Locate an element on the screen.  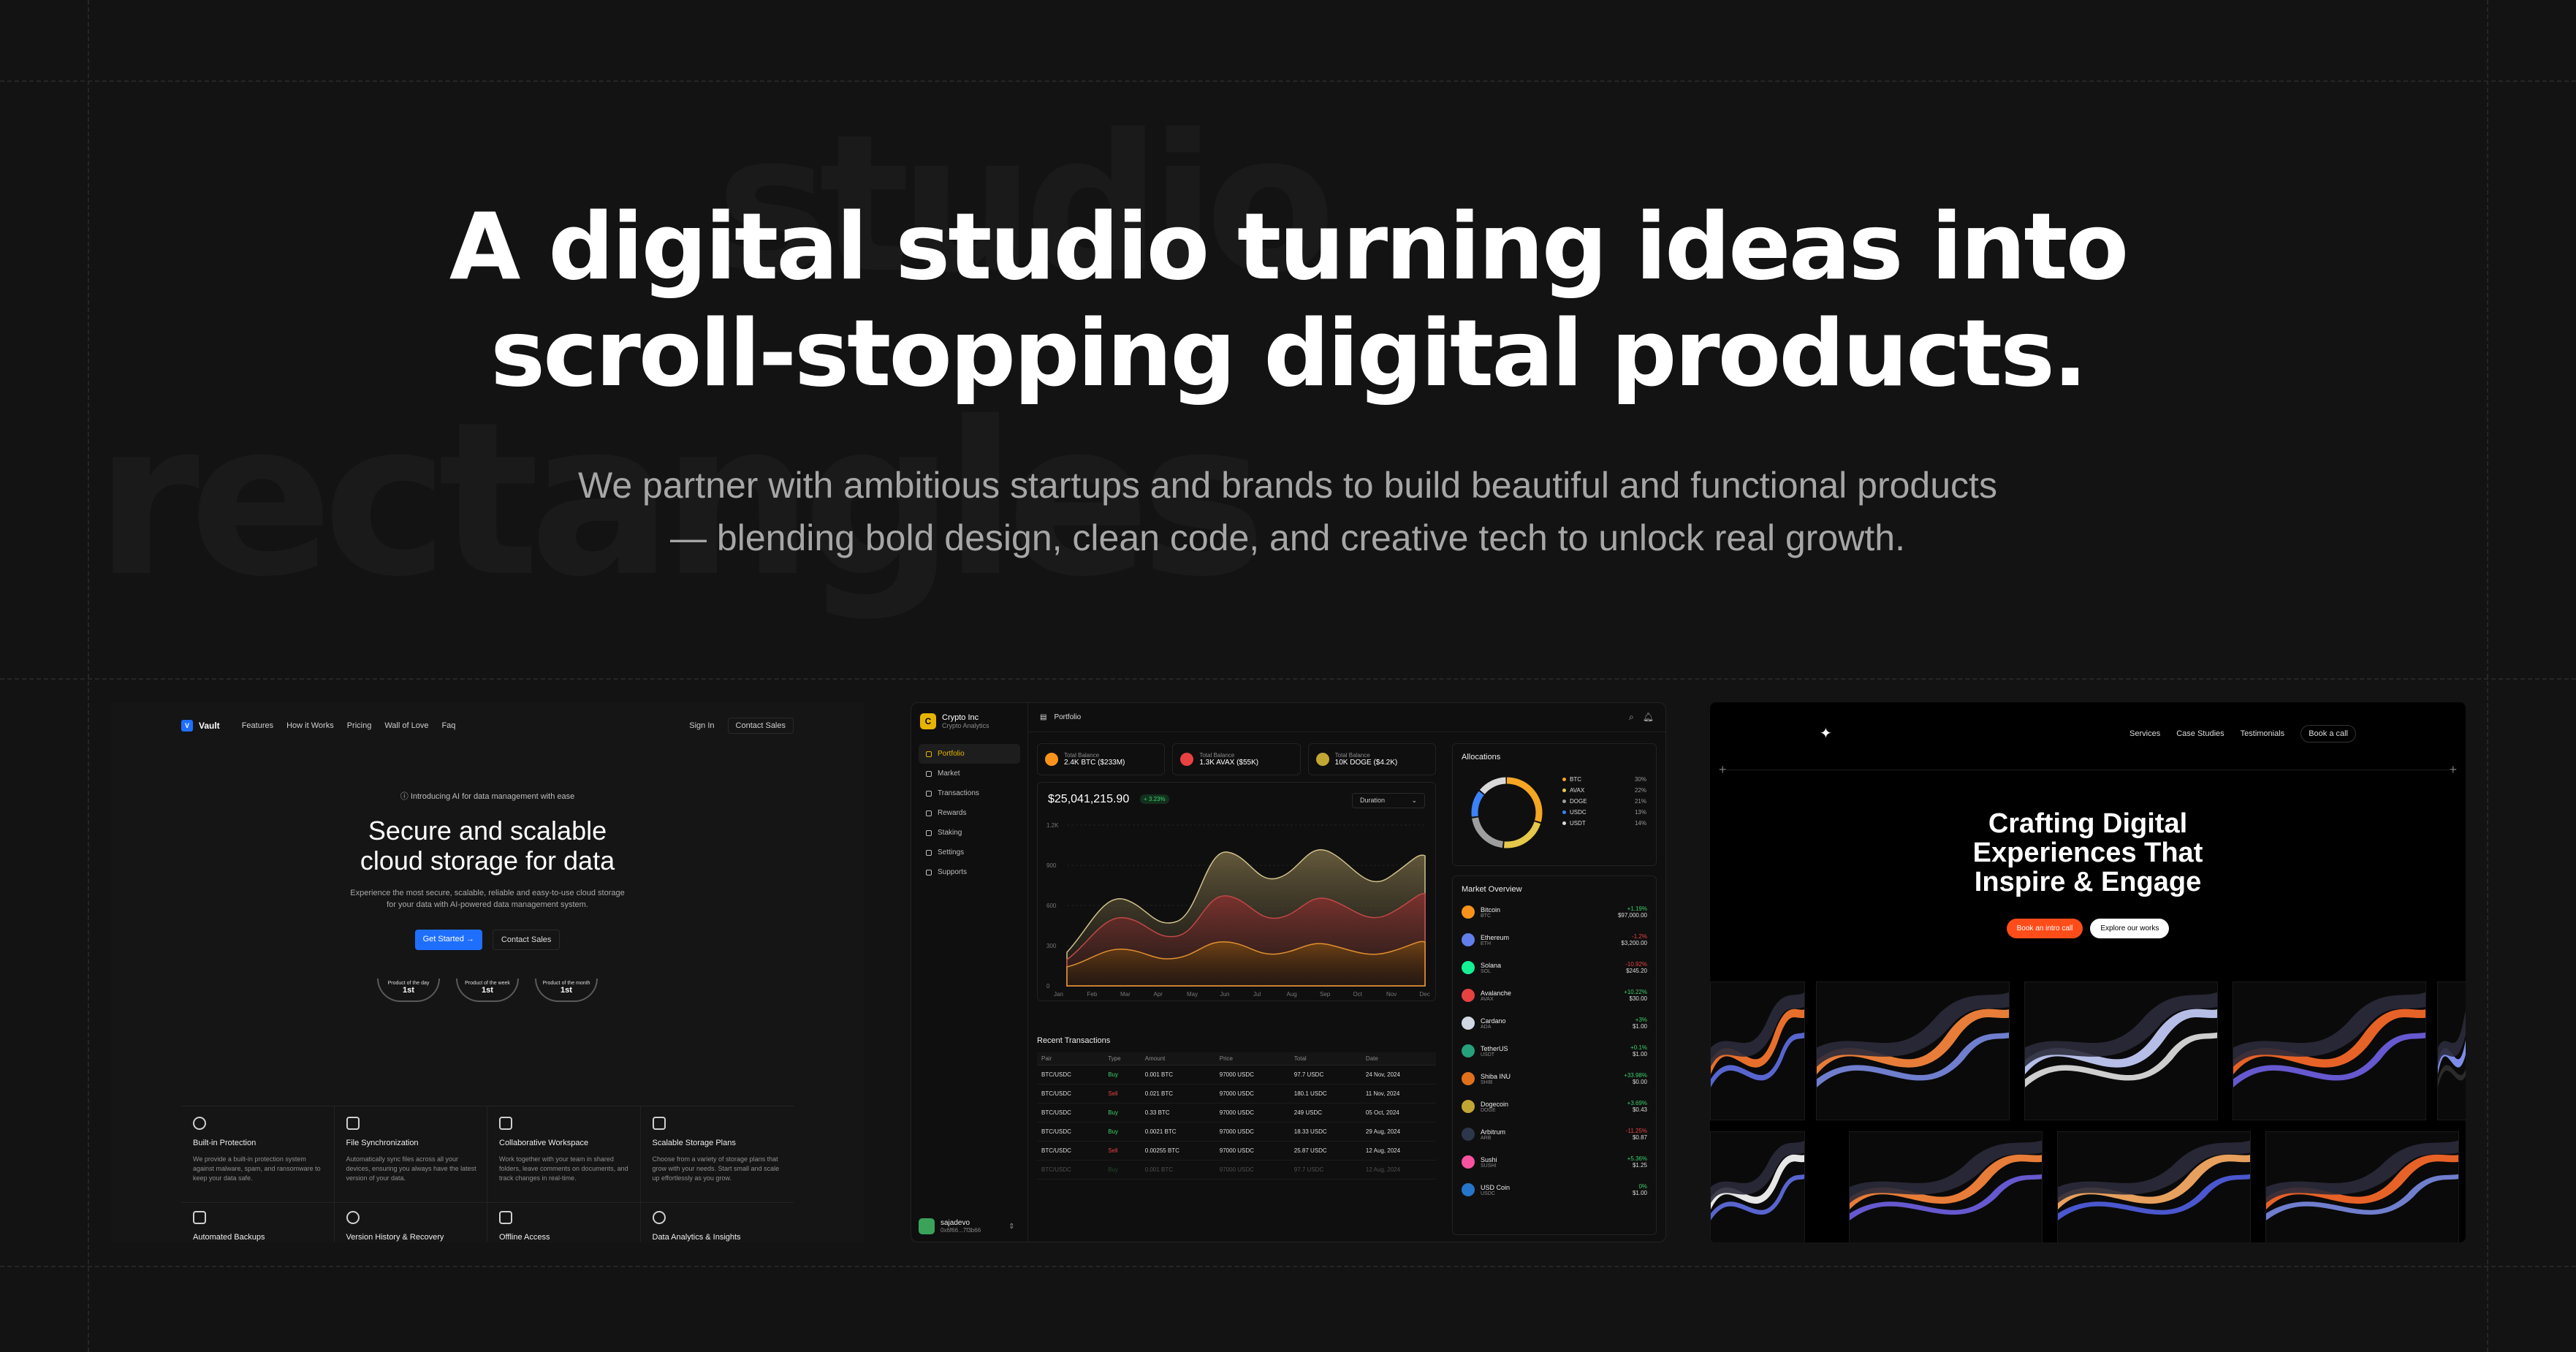
vault-logo: V Vault is located at coordinates (200, 726).